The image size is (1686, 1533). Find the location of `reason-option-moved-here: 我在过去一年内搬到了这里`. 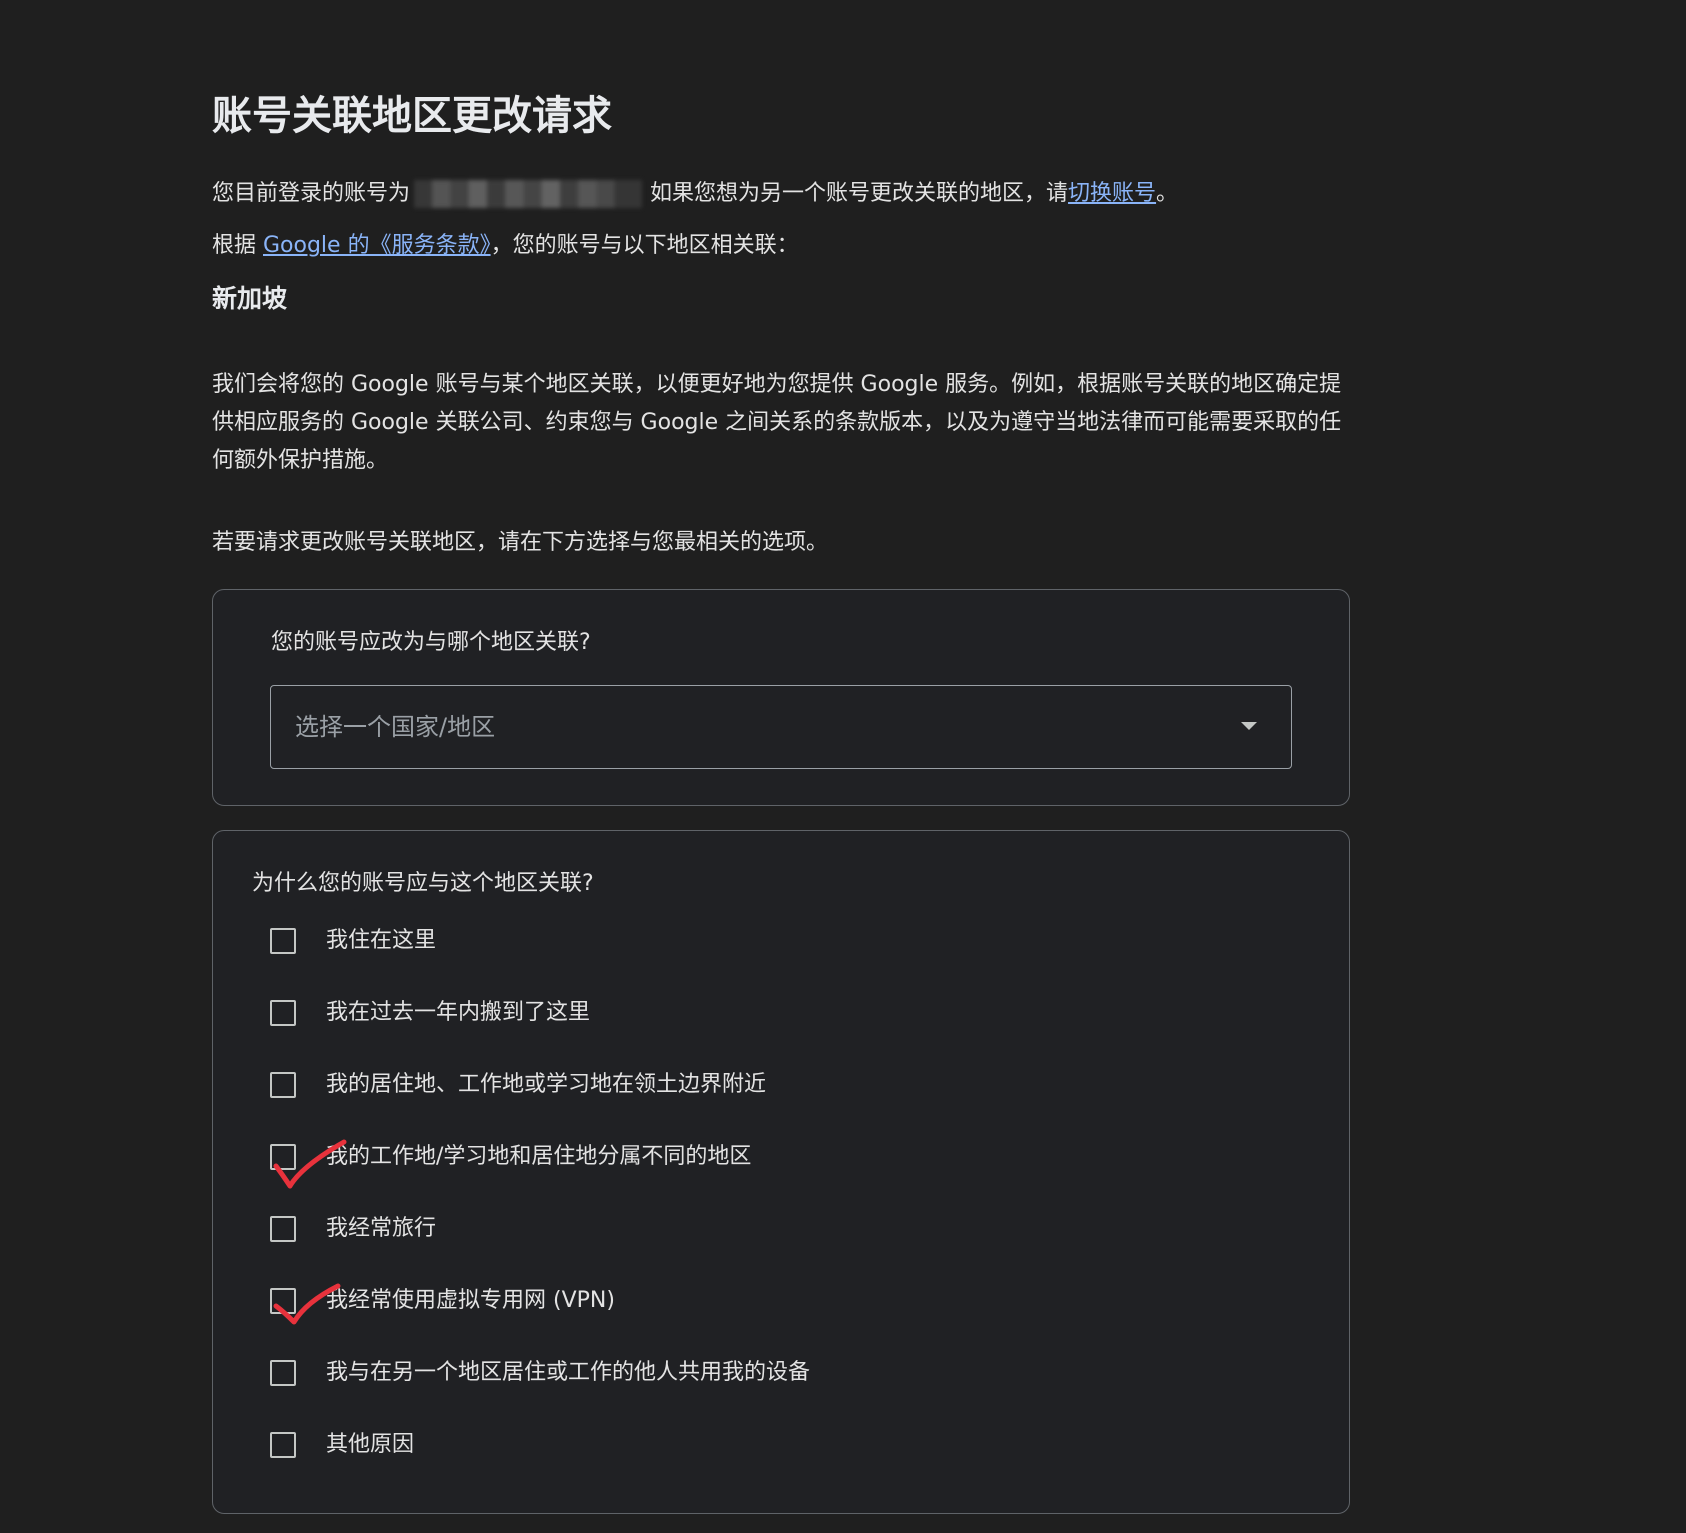

reason-option-moved-here: 我在过去一年内搬到了这里 is located at coordinates (720, 1016).